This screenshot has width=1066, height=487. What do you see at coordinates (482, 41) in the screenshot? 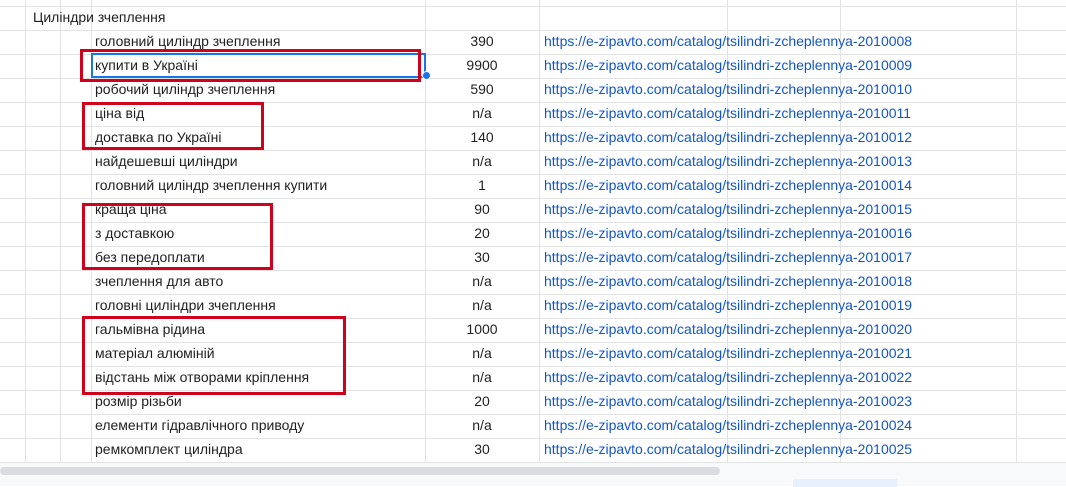
I see `price-cell: 390` at bounding box center [482, 41].